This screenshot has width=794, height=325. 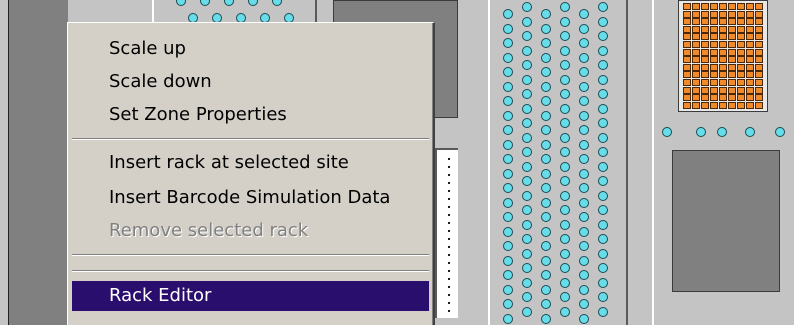 What do you see at coordinates (723, 56) in the screenshot?
I see `tube-rack` at bounding box center [723, 56].